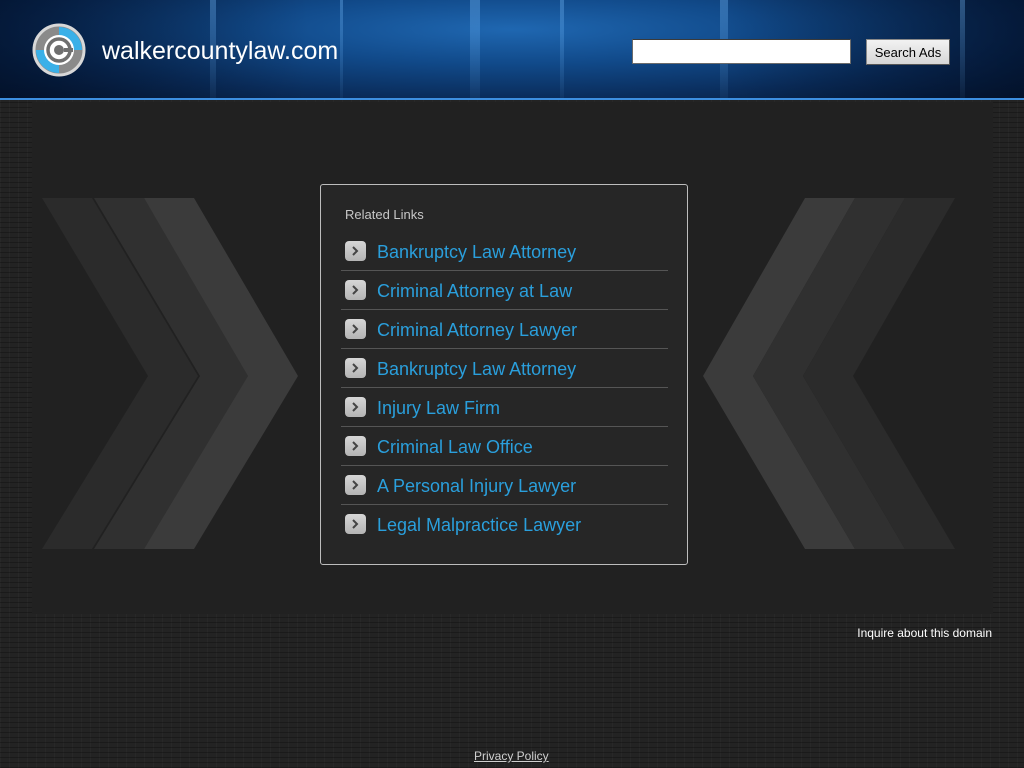 The image size is (1024, 768). I want to click on related-link: Criminal Attorney Lawyer, so click(477, 330).